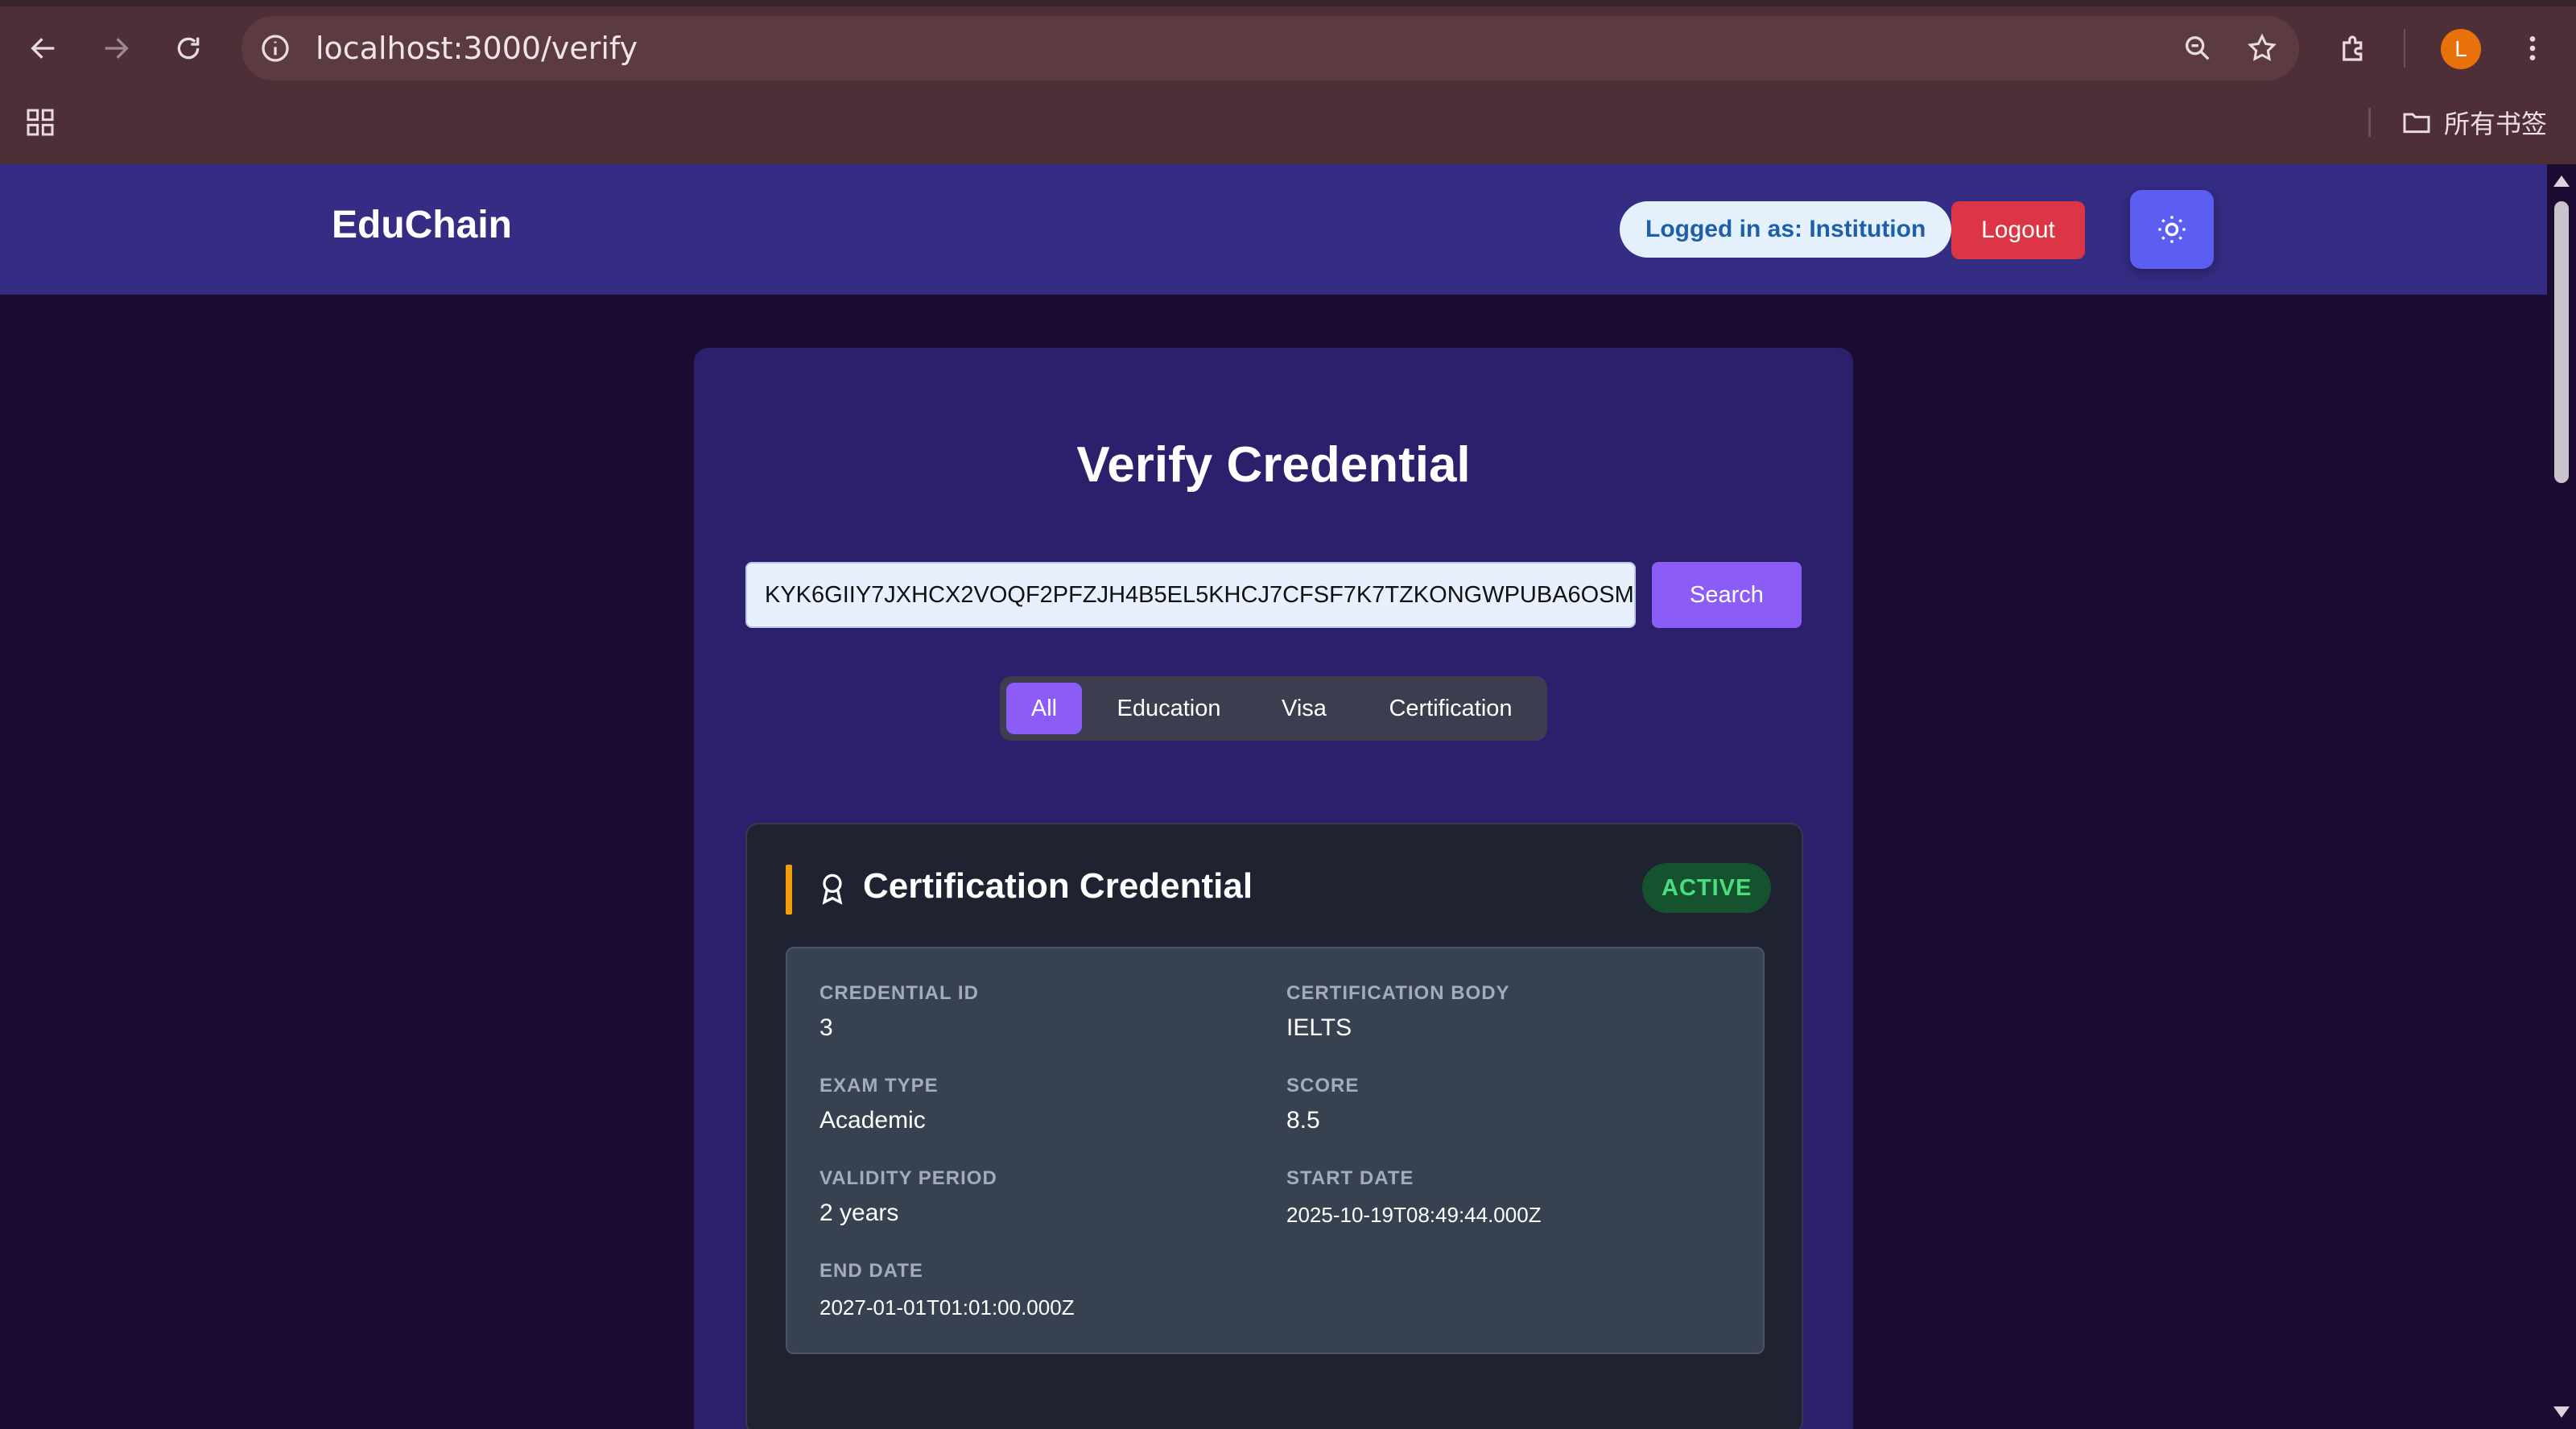 The width and height of the screenshot is (2576, 1429). I want to click on filter-tab-education: Education, so click(1169, 708).